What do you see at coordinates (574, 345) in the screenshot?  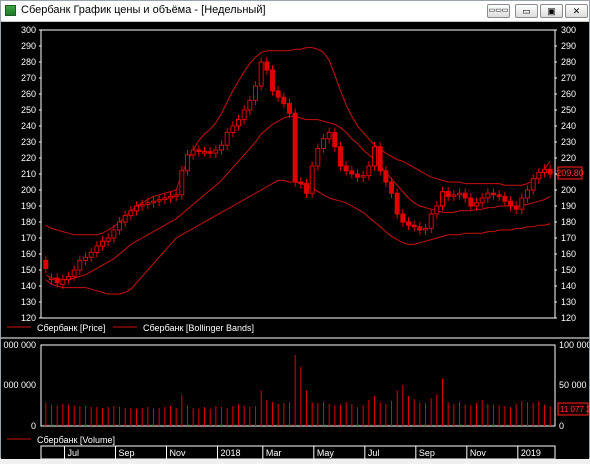 I see `volume-right-tick-top: 100 000` at bounding box center [574, 345].